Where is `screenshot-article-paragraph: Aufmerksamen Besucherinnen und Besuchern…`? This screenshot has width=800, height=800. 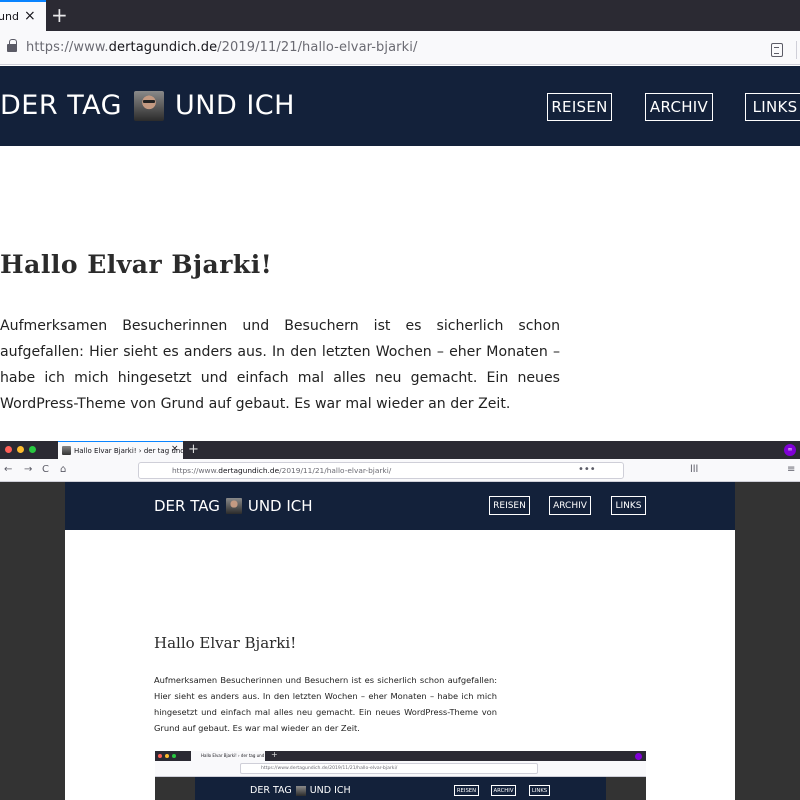
screenshot-article-paragraph: Aufmerksamen Besucherinnen und Besuchern… is located at coordinates (325, 704).